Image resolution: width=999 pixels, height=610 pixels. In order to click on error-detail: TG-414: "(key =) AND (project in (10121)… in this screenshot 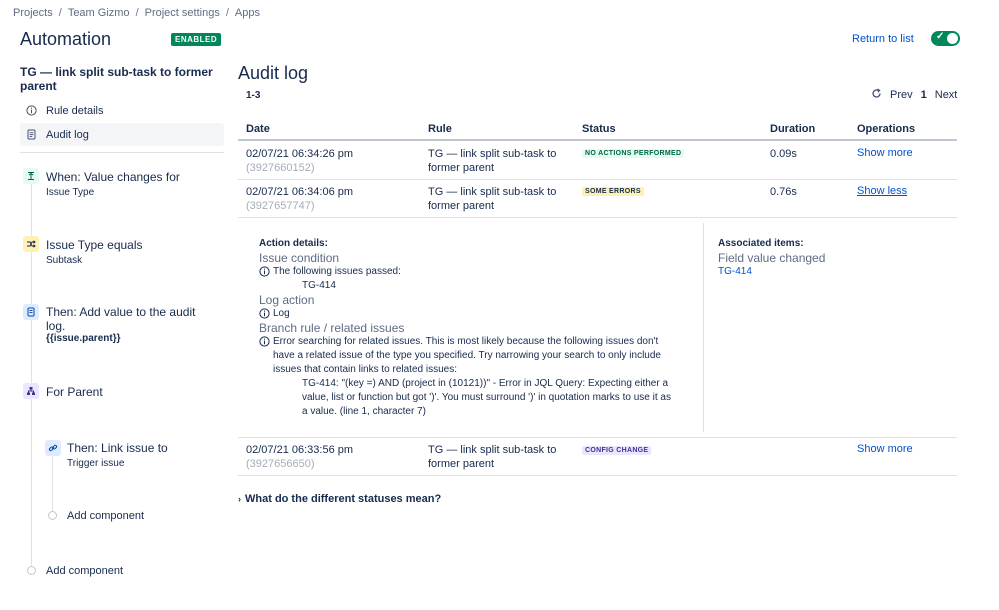, I will do `click(472, 398)`.